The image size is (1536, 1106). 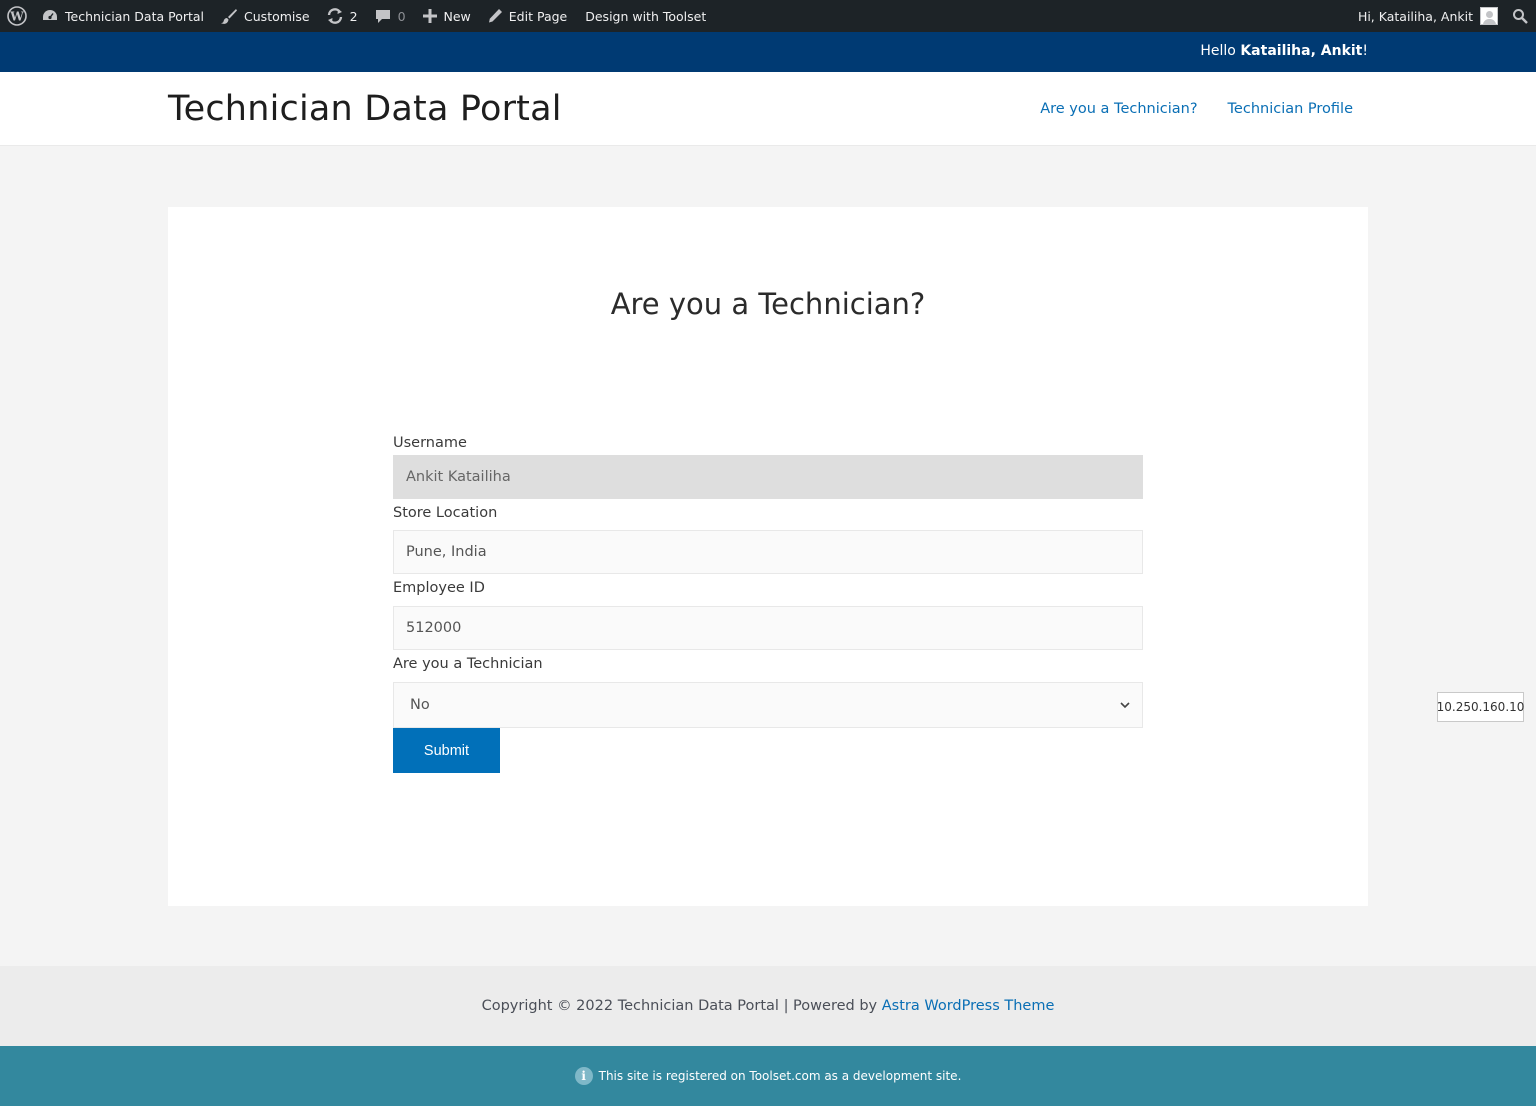 What do you see at coordinates (768, 304) in the screenshot?
I see `page-title: Are you a Technician?` at bounding box center [768, 304].